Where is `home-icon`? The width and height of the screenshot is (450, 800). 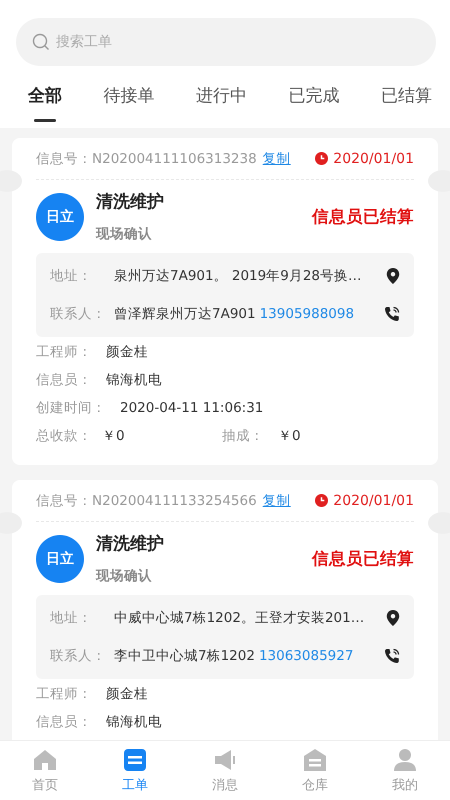
home-icon is located at coordinates (45, 760).